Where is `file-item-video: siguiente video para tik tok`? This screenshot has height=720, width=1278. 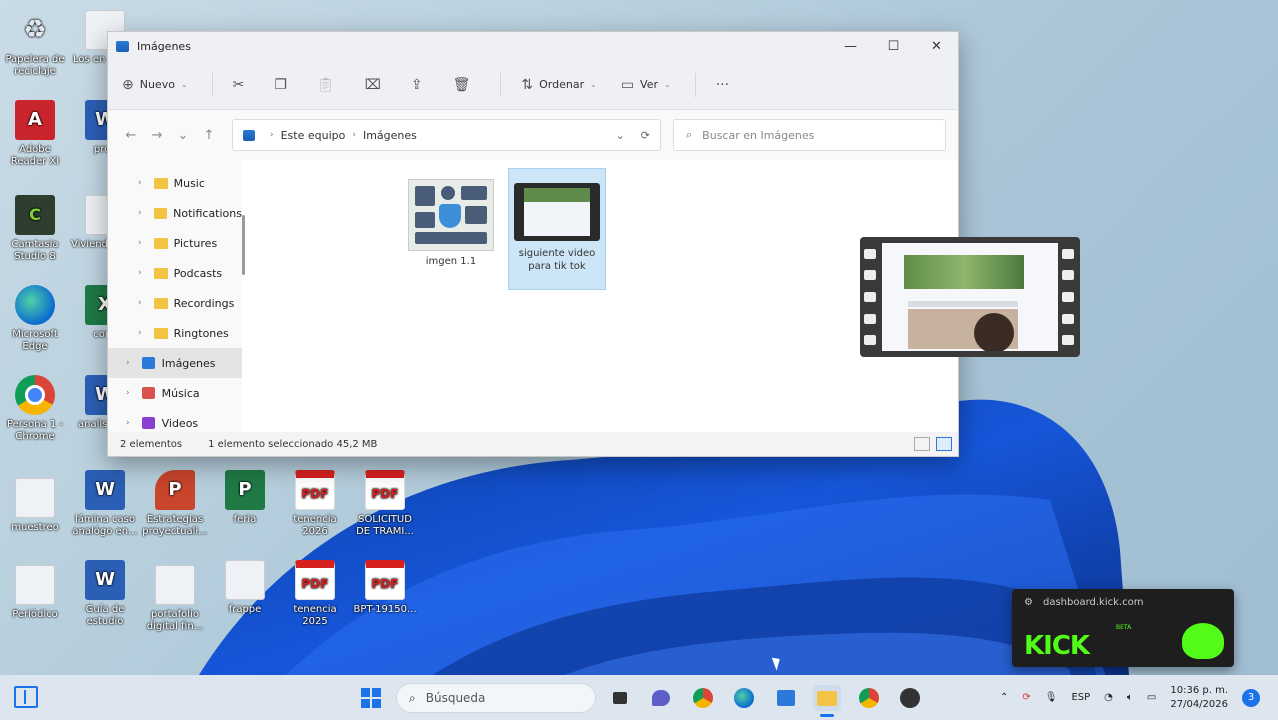
file-item-video: siguiente video para tik tok is located at coordinates (557, 229).